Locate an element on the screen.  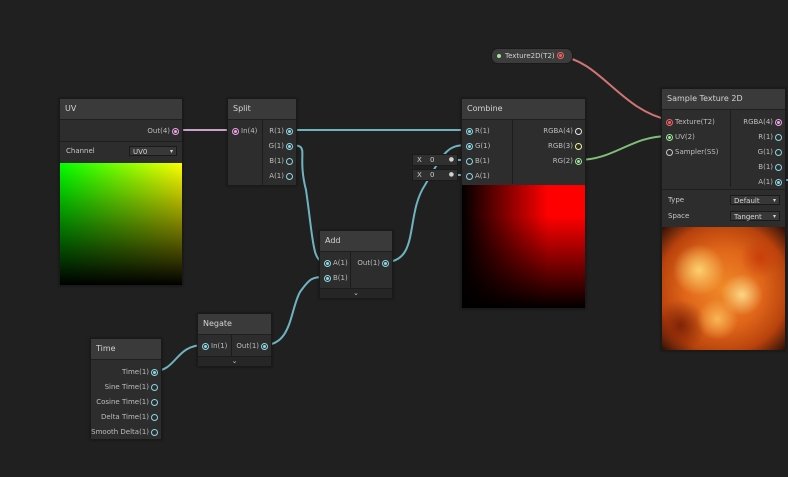
sample-in-sampler-dot is located at coordinates (669, 152).